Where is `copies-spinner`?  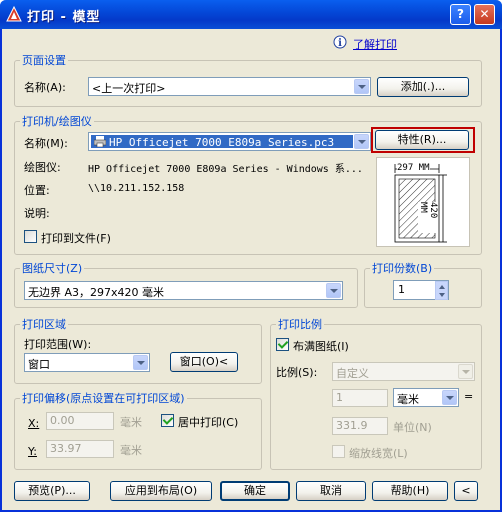 copies-spinner is located at coordinates (441, 290).